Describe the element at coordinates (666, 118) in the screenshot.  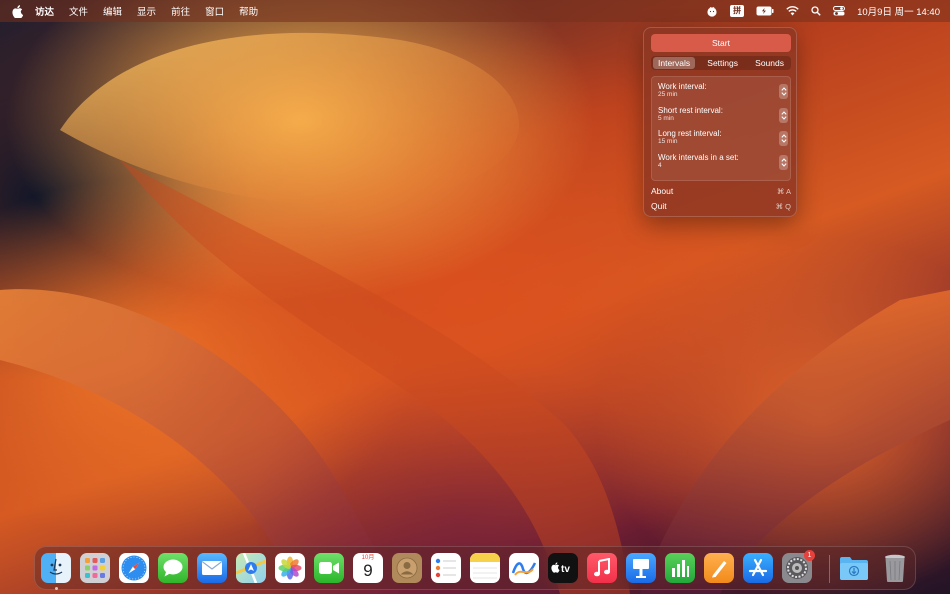
I see `setting-value: 5 min` at that location.